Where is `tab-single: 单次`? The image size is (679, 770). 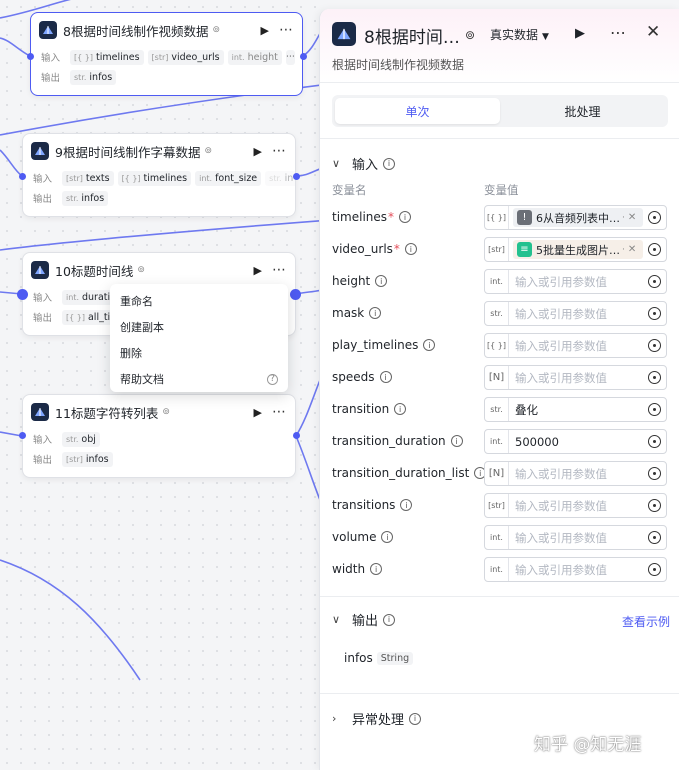
tab-single: 单次 is located at coordinates (417, 111).